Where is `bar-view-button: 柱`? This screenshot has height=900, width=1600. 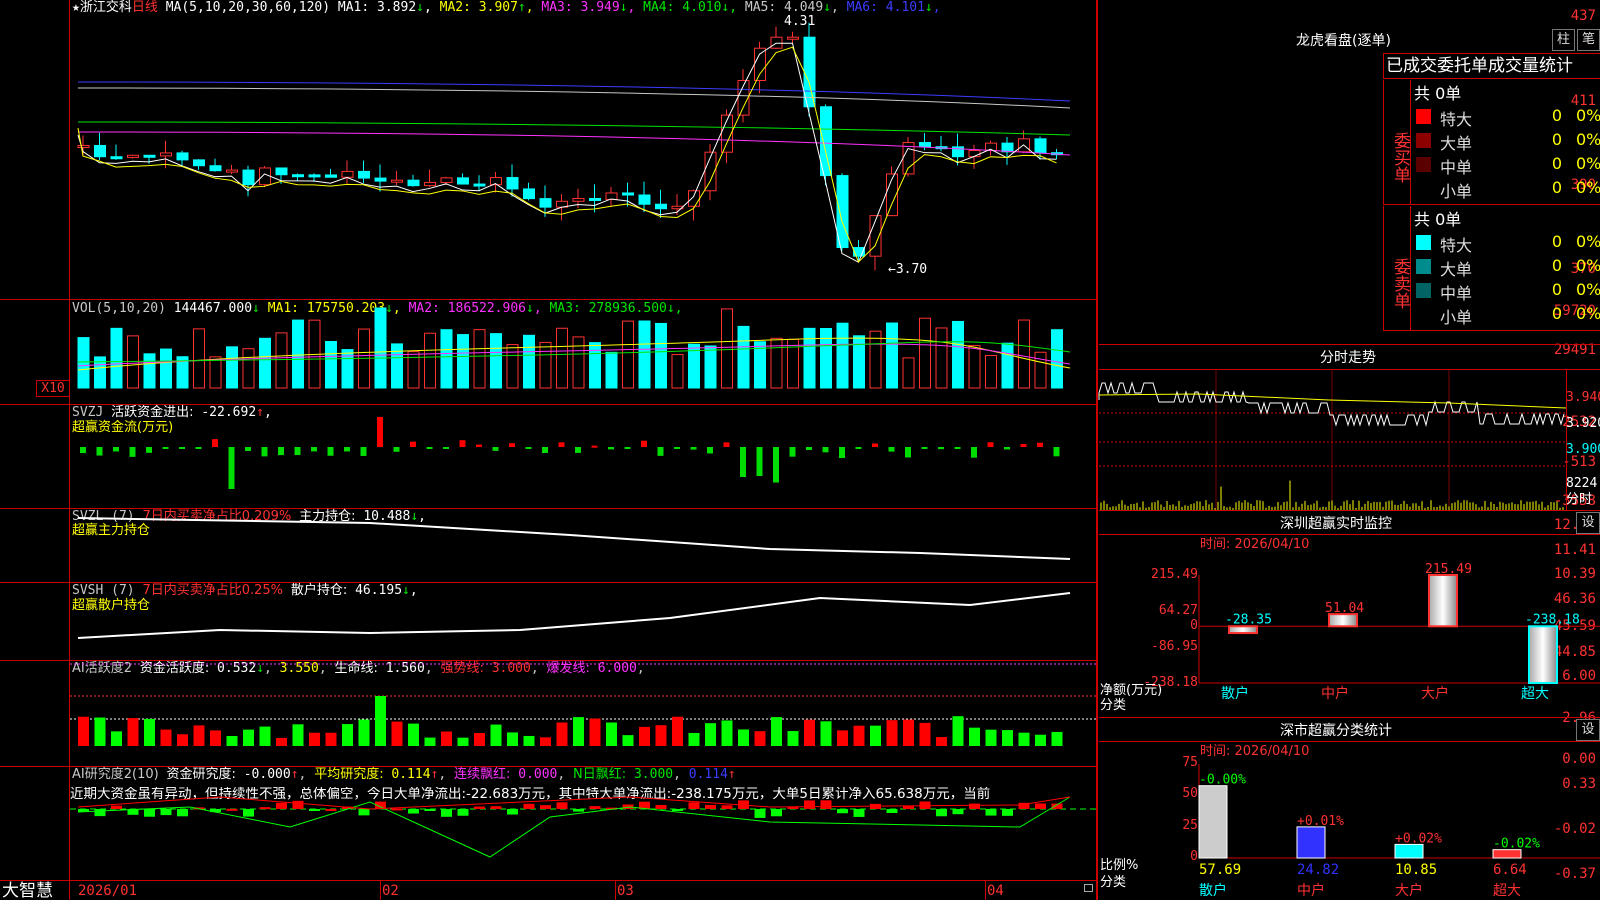
bar-view-button: 柱 is located at coordinates (1563, 40).